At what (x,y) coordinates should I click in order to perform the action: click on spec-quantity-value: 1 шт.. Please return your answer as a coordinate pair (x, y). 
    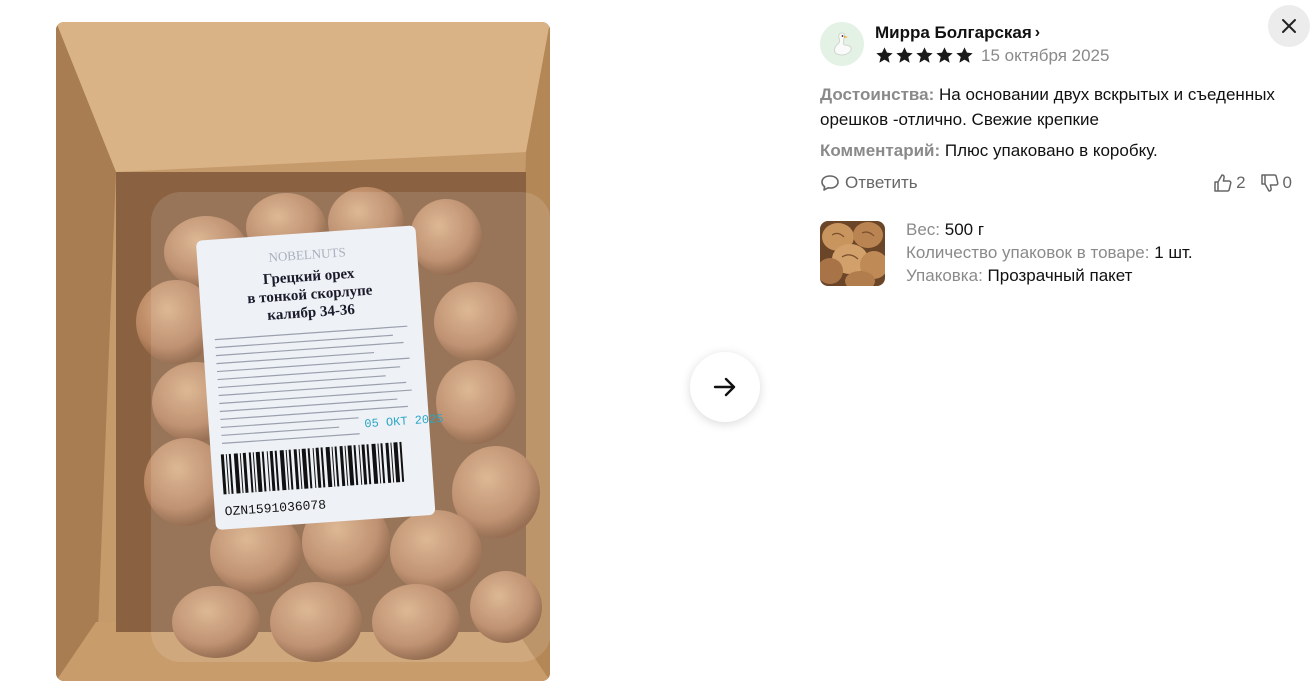
    Looking at the image, I should click on (1173, 252).